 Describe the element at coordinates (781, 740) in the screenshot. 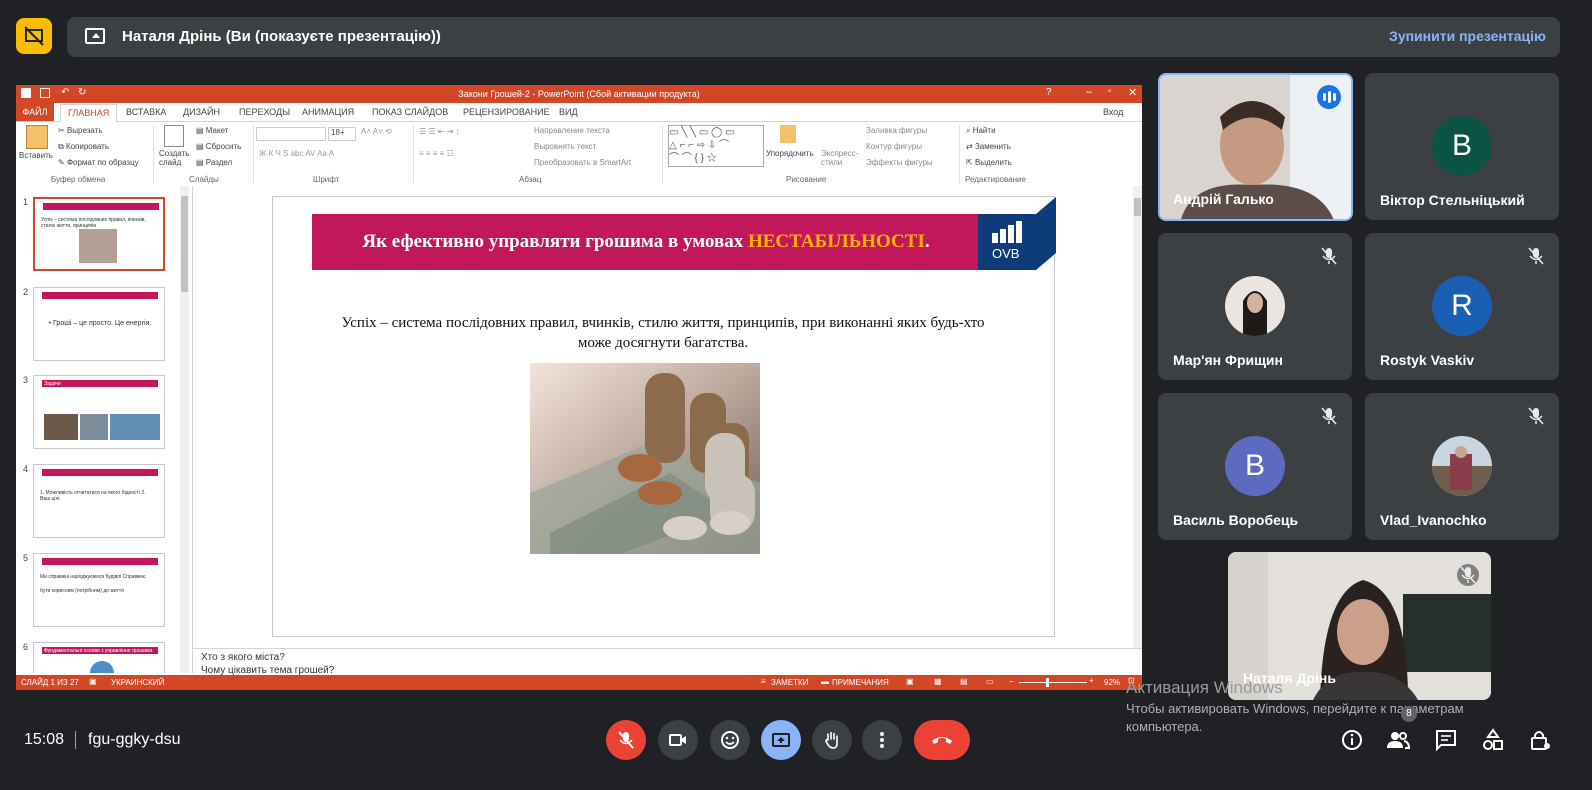

I see `present-screen-button` at that location.